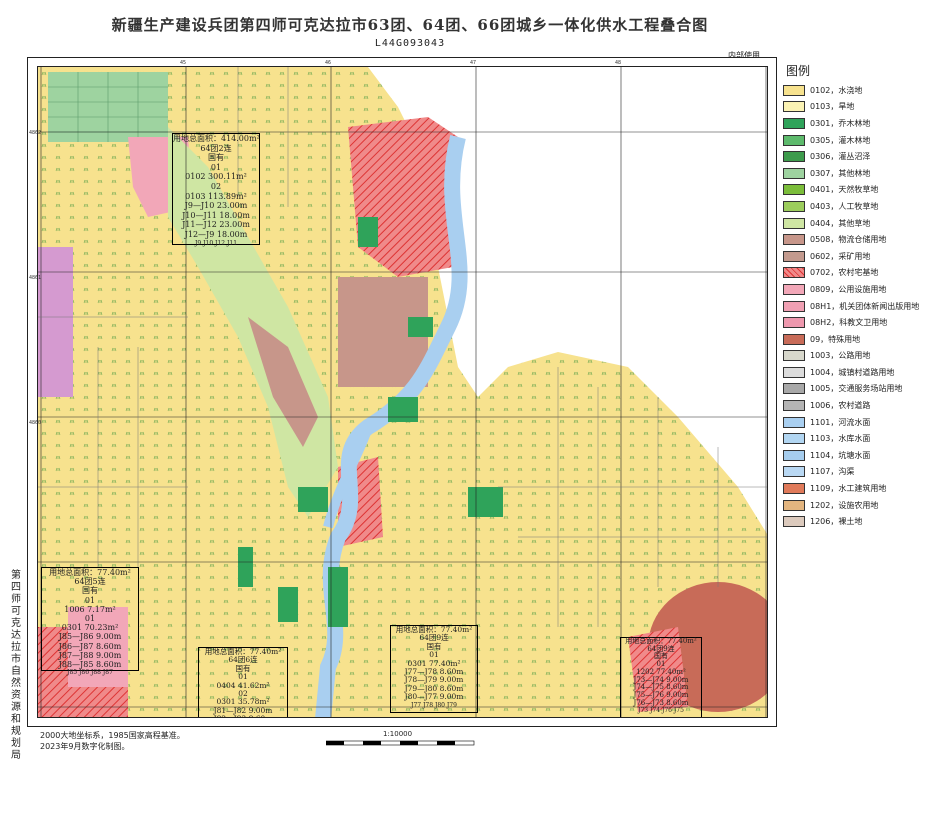 The image size is (926, 815). I want to click on legend-item: 08H2，科教文卫用地, so click(854, 322).